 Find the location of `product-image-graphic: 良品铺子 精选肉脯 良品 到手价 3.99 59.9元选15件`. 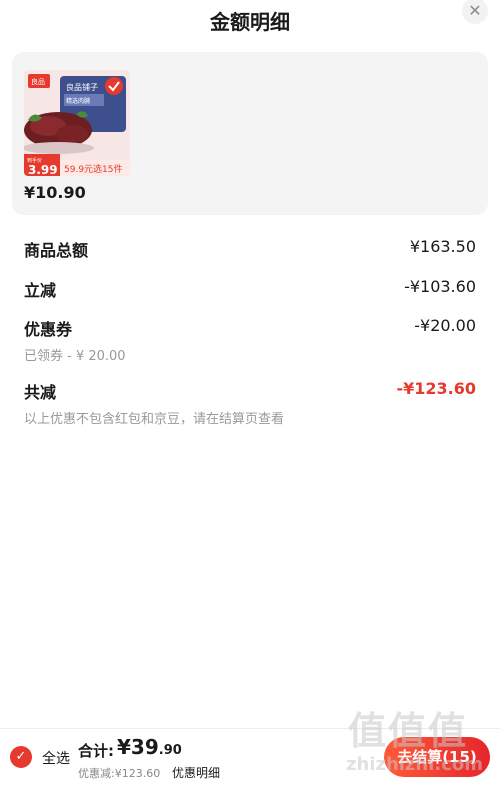

product-image-graphic: 良品铺子 精选肉脯 良品 到手价 3.99 59.9元选15件 is located at coordinates (77, 123).